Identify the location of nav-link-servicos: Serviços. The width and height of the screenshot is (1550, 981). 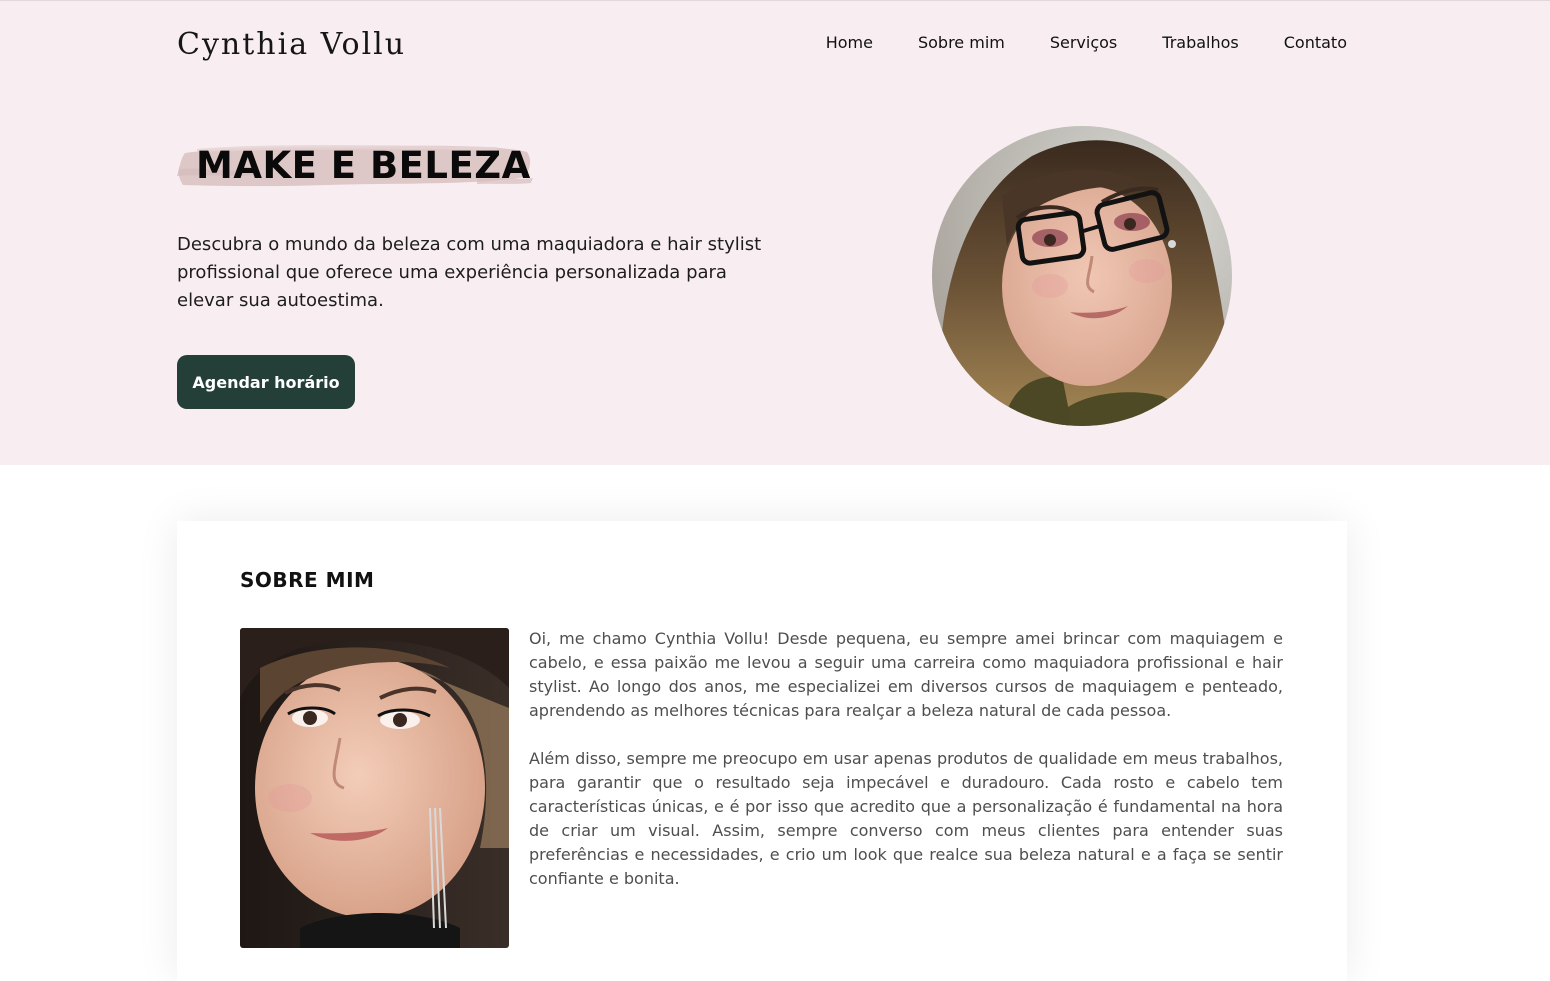
(1083, 42).